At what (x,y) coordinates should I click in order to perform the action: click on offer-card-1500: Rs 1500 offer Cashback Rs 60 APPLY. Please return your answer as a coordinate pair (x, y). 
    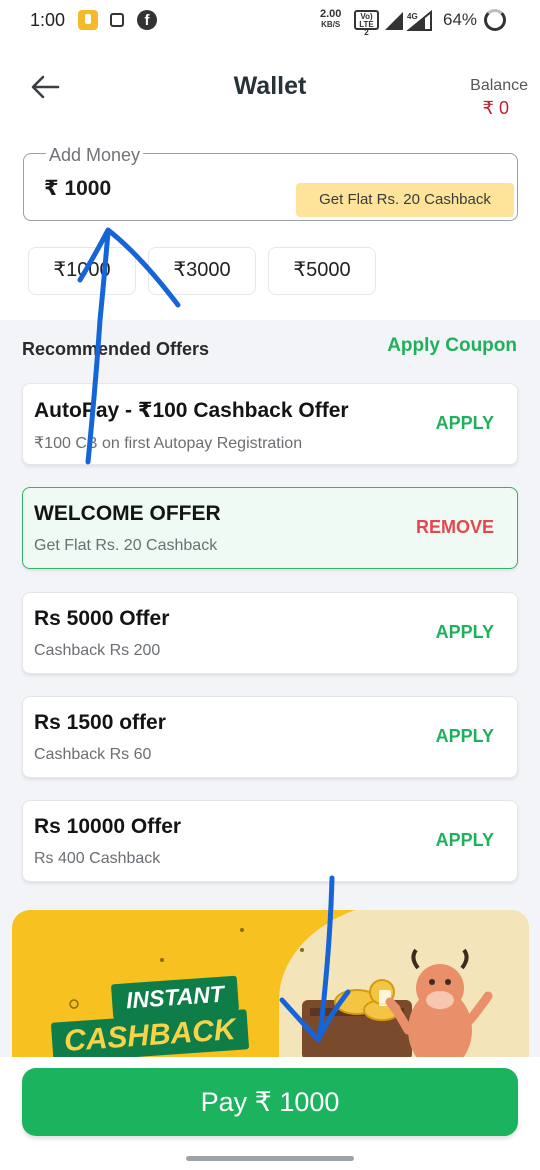
    Looking at the image, I should click on (270, 737).